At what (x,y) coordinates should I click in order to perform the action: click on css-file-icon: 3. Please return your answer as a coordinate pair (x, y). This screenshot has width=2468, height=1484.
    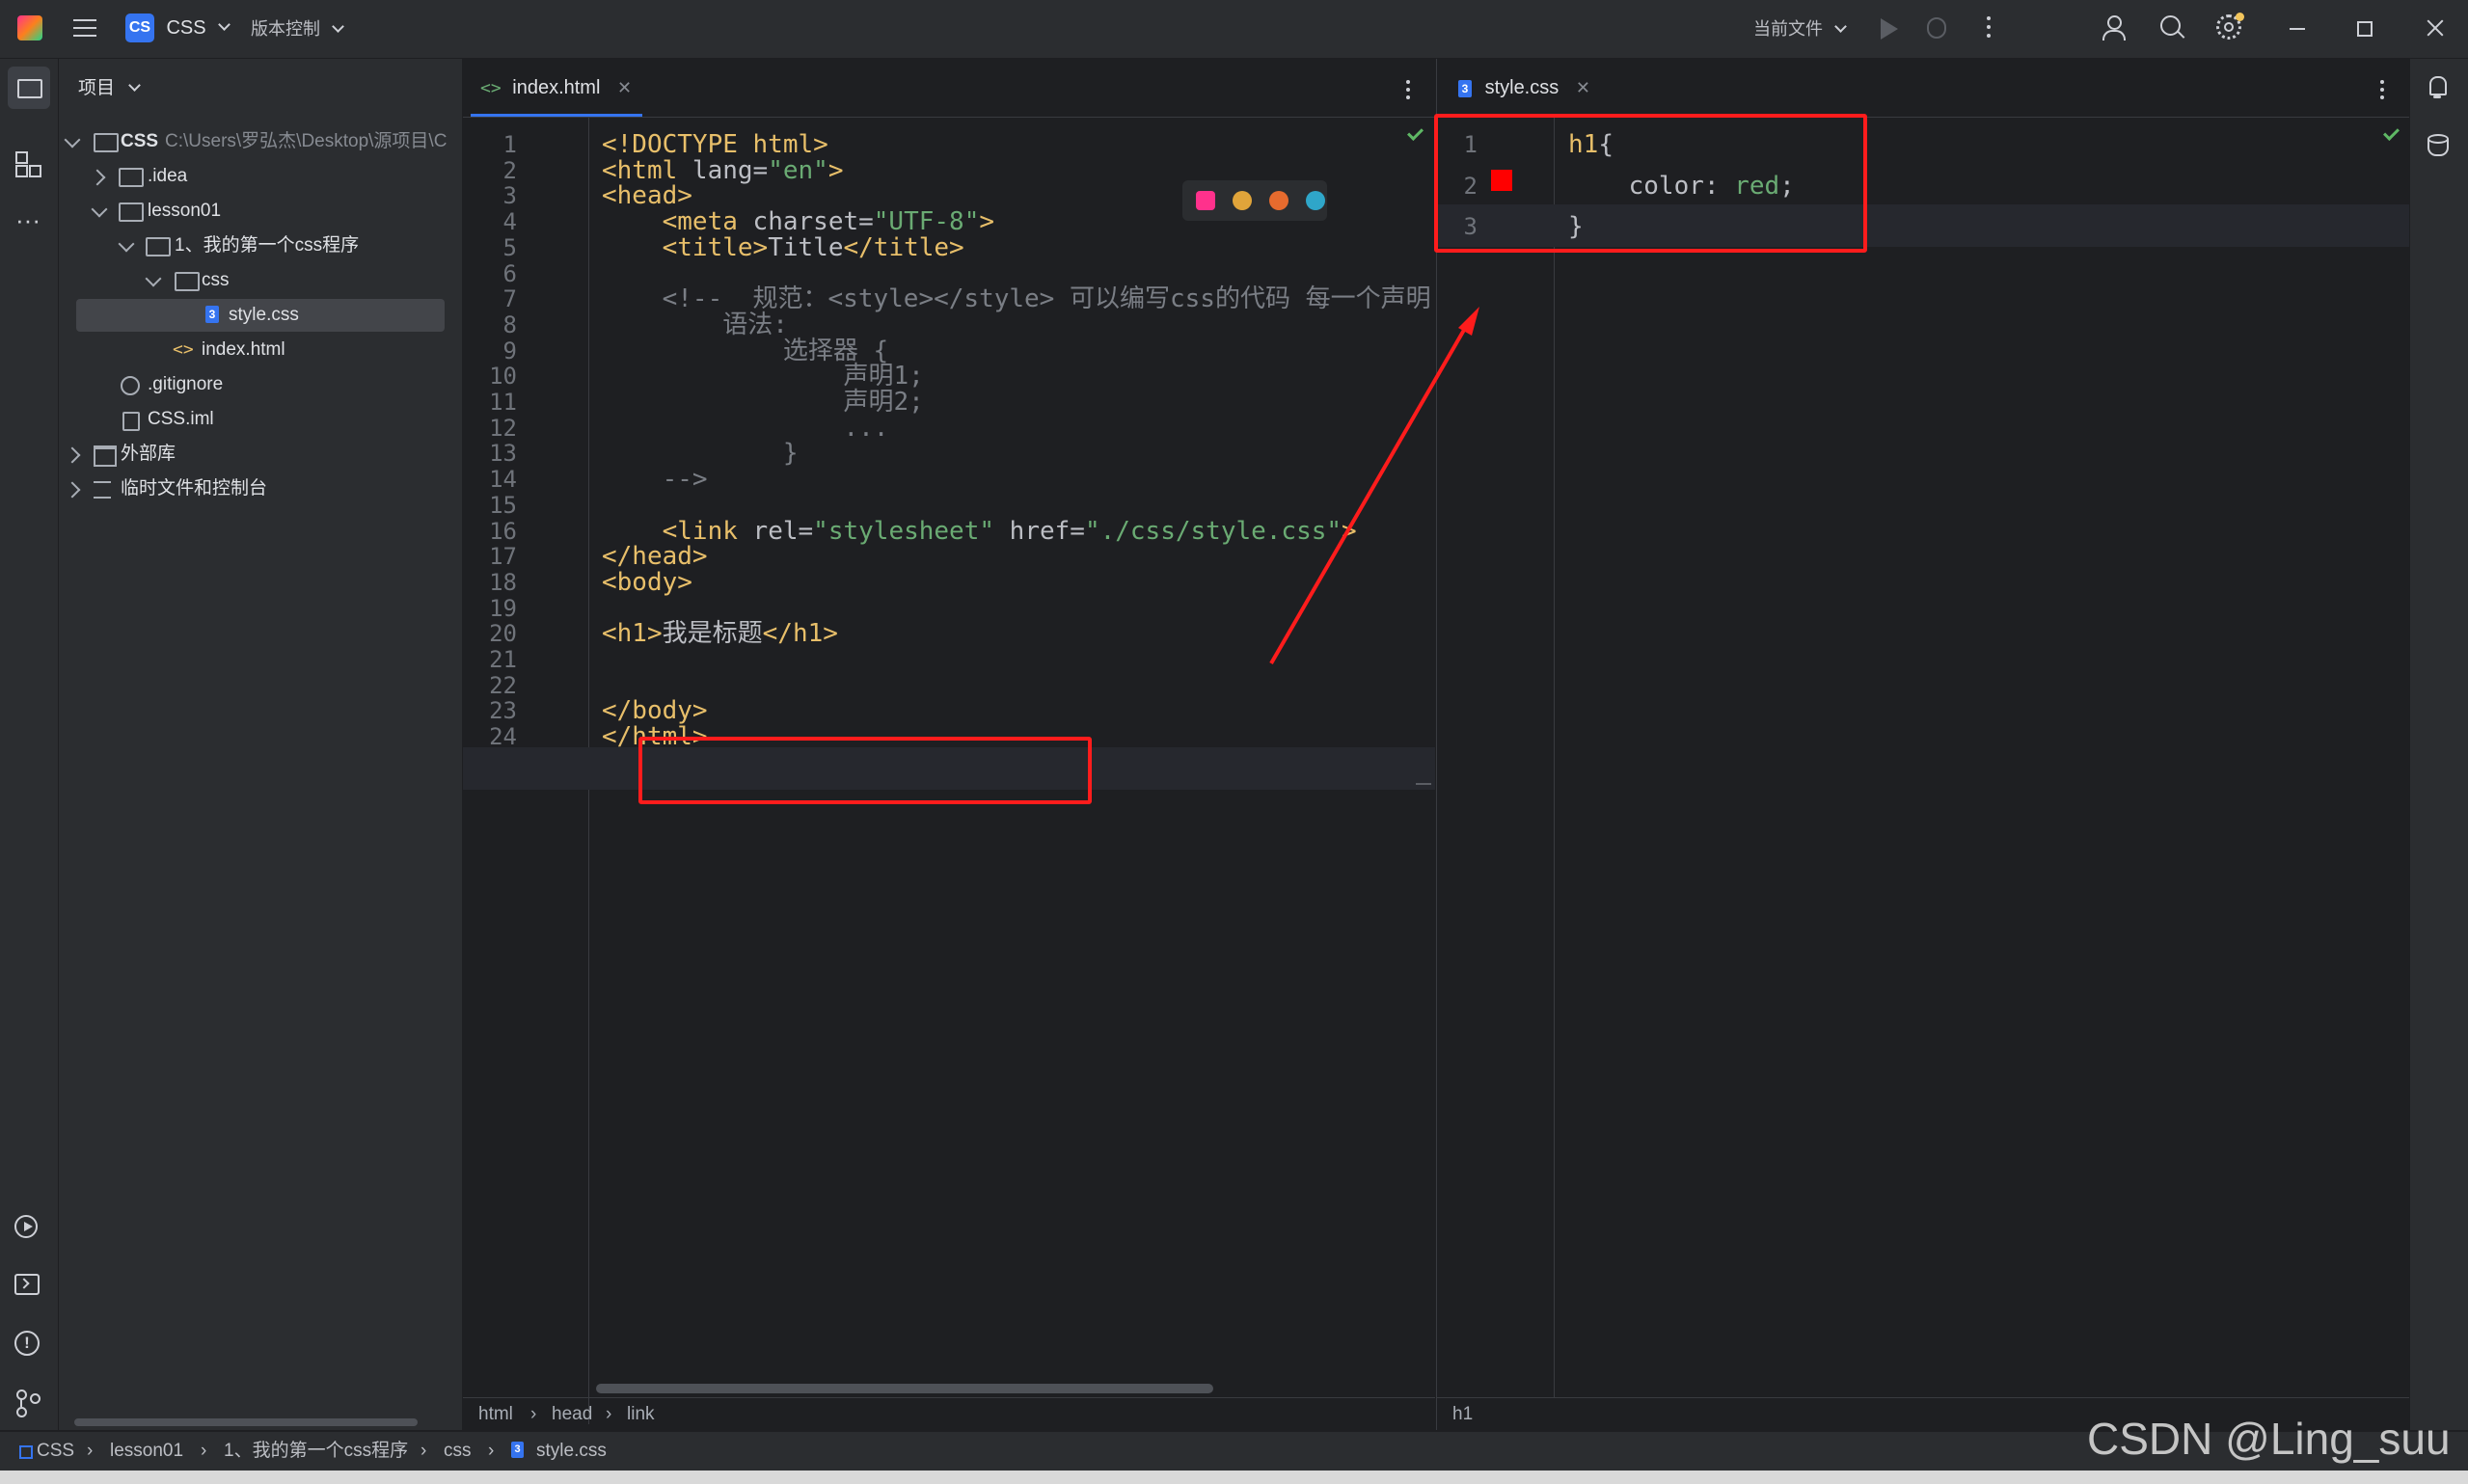
    Looking at the image, I should click on (517, 1450).